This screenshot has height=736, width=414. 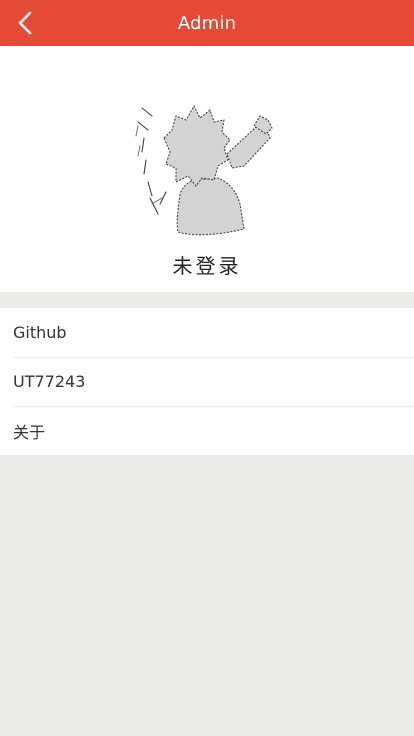 What do you see at coordinates (207, 266) in the screenshot?
I see `login-status: 未登录` at bounding box center [207, 266].